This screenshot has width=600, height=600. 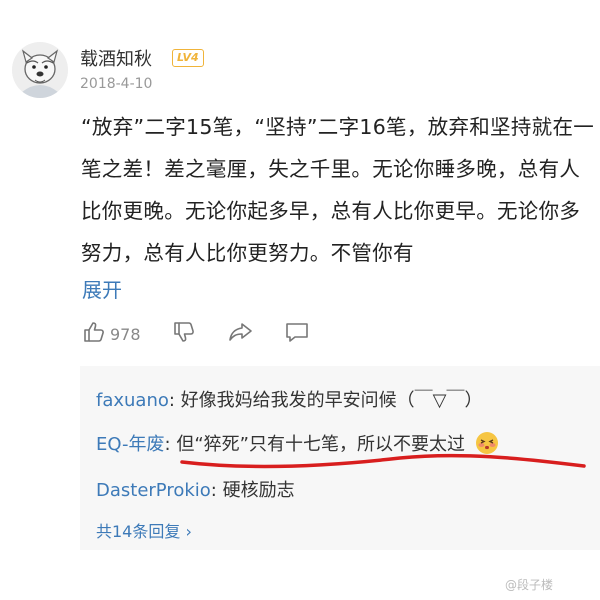 I want to click on more-replies-link: 共14条回复 ›, so click(x=144, y=530).